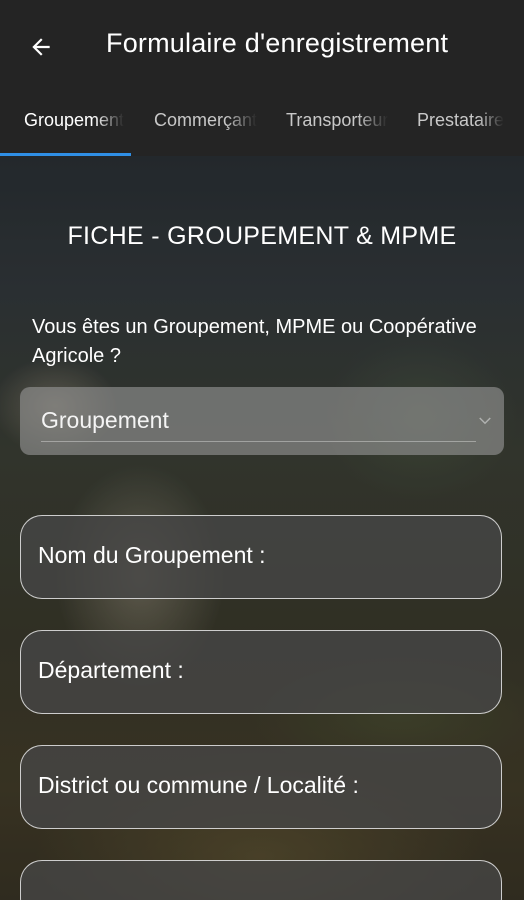 This screenshot has width=524, height=900. I want to click on select-value: Groupement, so click(105, 420).